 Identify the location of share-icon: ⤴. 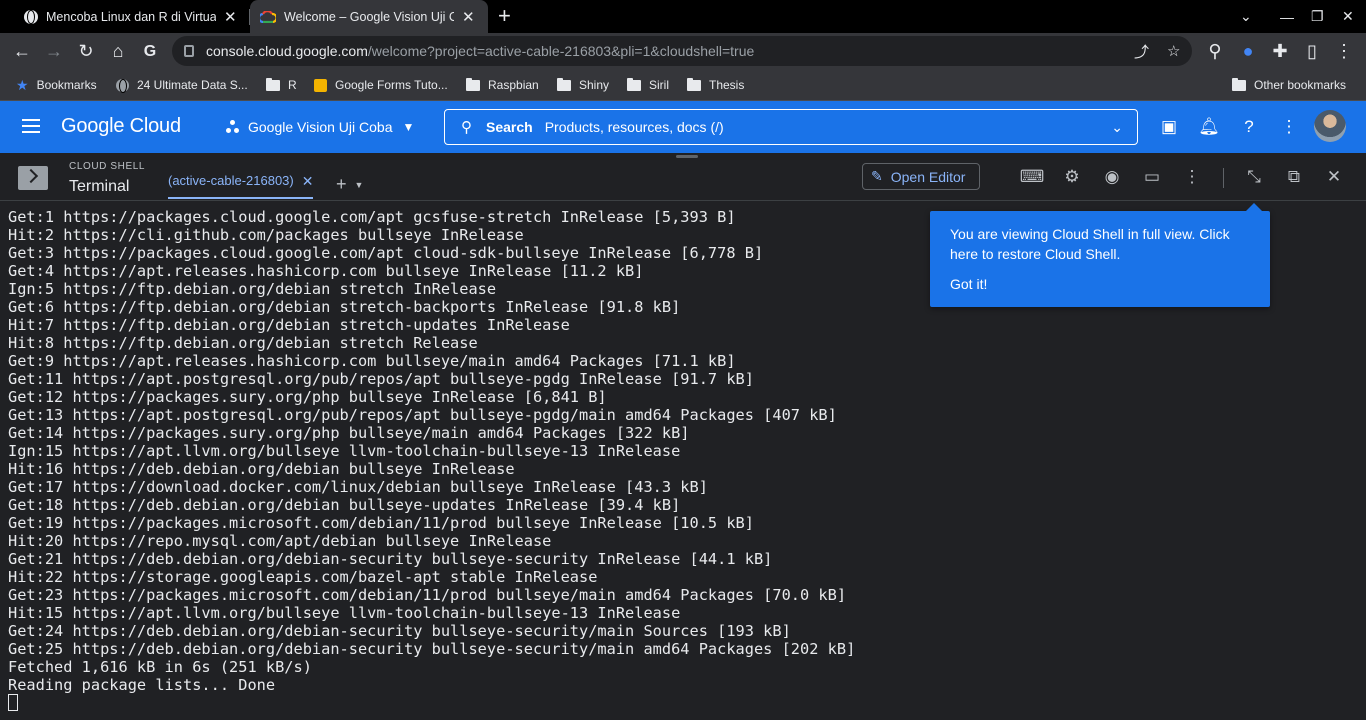
(1141, 51).